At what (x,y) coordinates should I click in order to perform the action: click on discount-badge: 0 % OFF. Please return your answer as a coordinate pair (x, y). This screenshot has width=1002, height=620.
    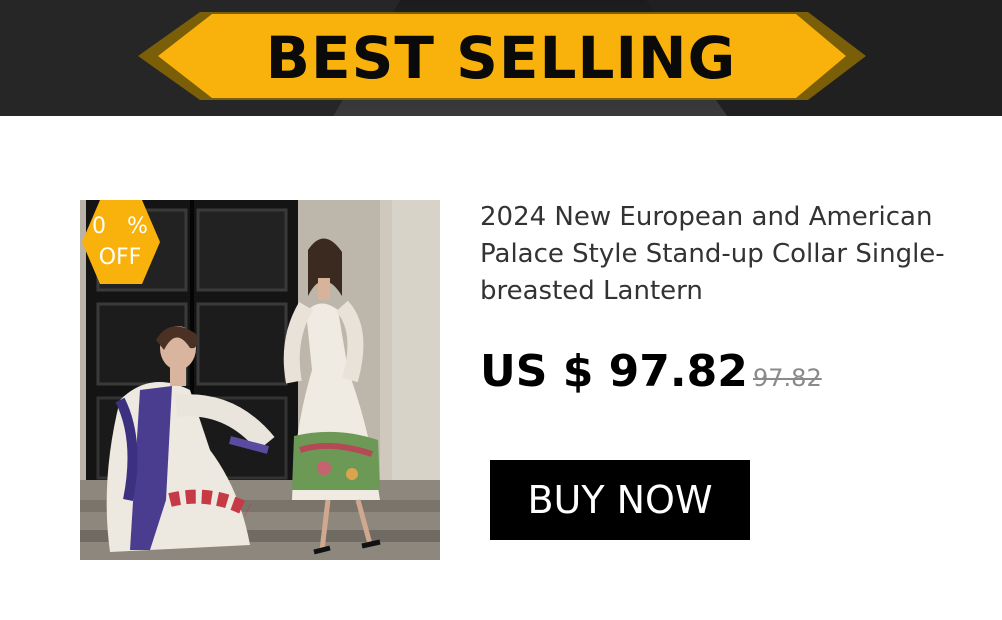
    Looking at the image, I should click on (120, 242).